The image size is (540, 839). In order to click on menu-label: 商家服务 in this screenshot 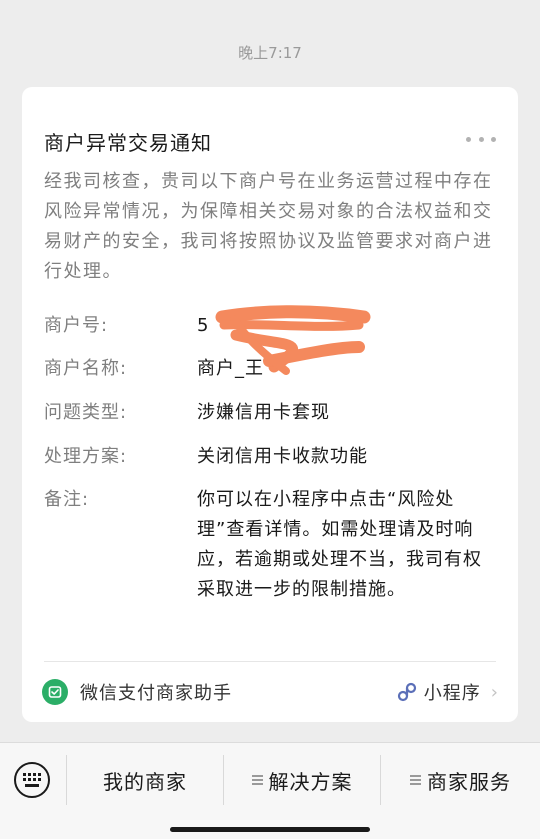, I will do `click(469, 781)`.